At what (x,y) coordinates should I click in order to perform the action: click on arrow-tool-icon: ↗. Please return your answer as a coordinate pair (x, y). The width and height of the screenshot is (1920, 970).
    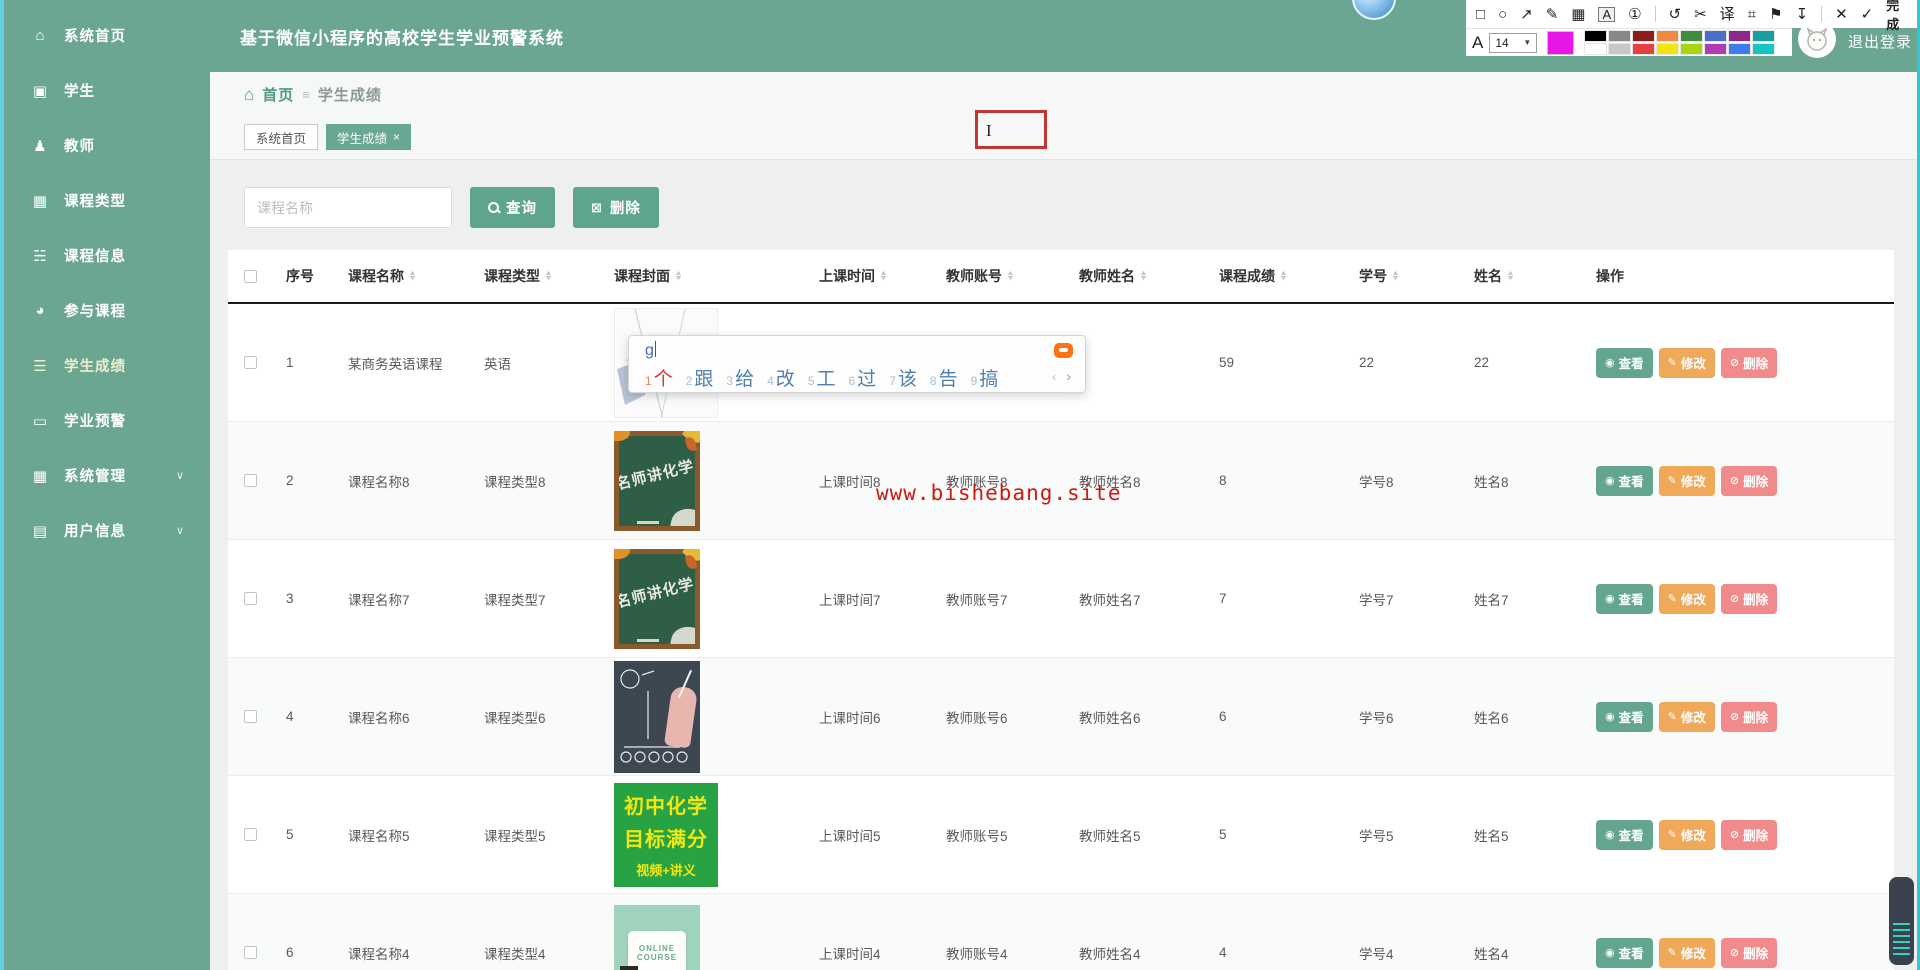
    Looking at the image, I should click on (1526, 14).